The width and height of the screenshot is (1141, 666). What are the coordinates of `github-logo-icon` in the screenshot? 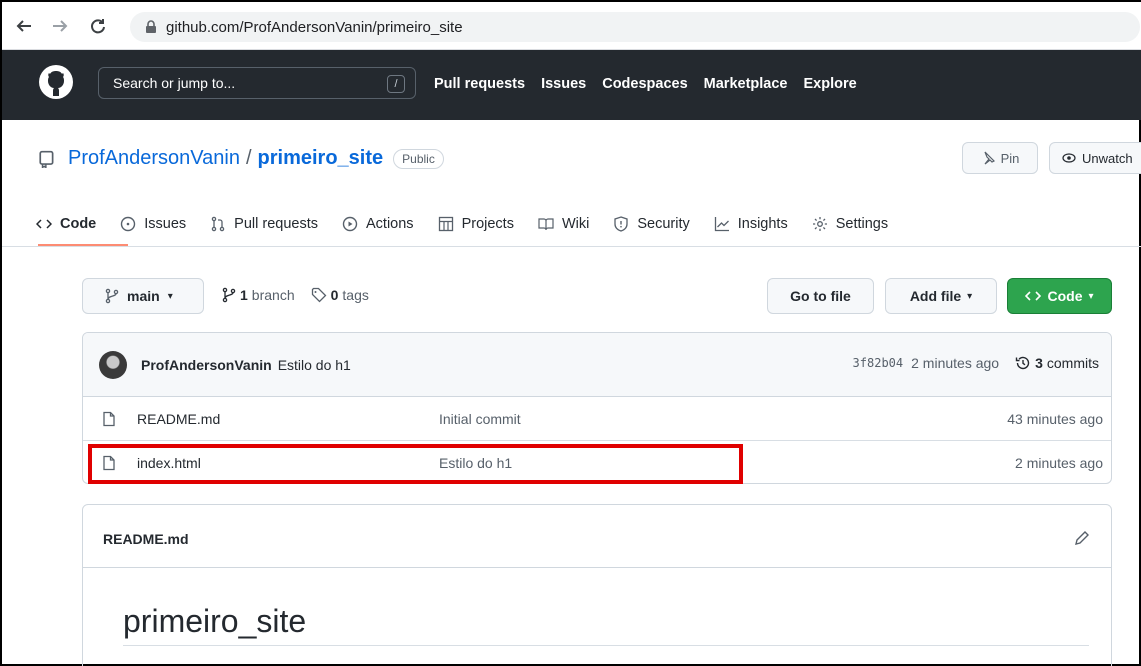 It's located at (56, 82).